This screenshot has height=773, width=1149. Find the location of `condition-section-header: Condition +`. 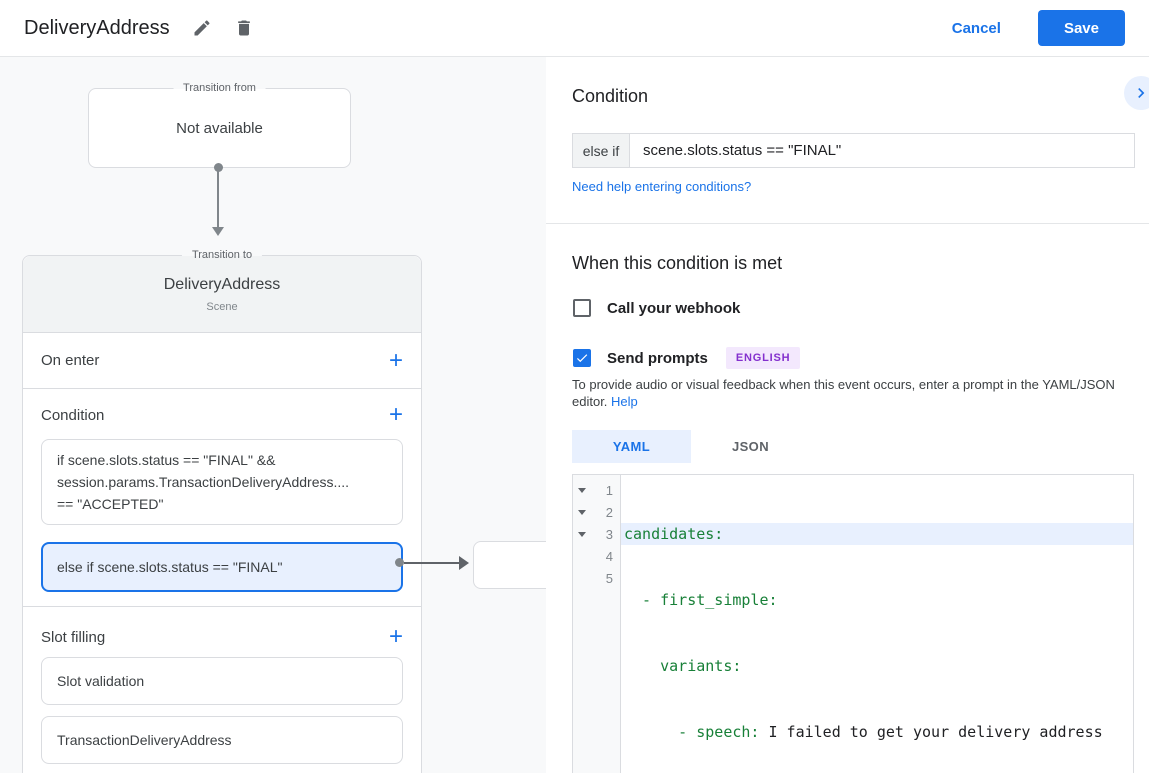

condition-section-header: Condition + is located at coordinates (222, 413).